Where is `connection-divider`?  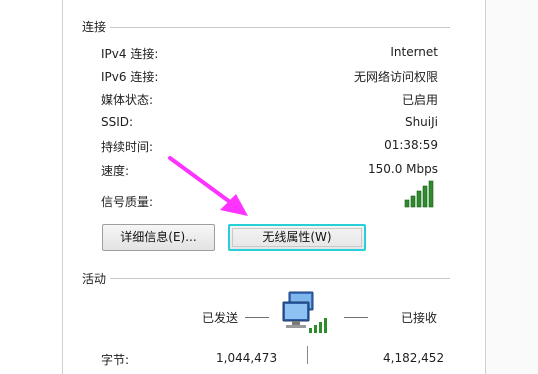
connection-divider is located at coordinates (280, 27).